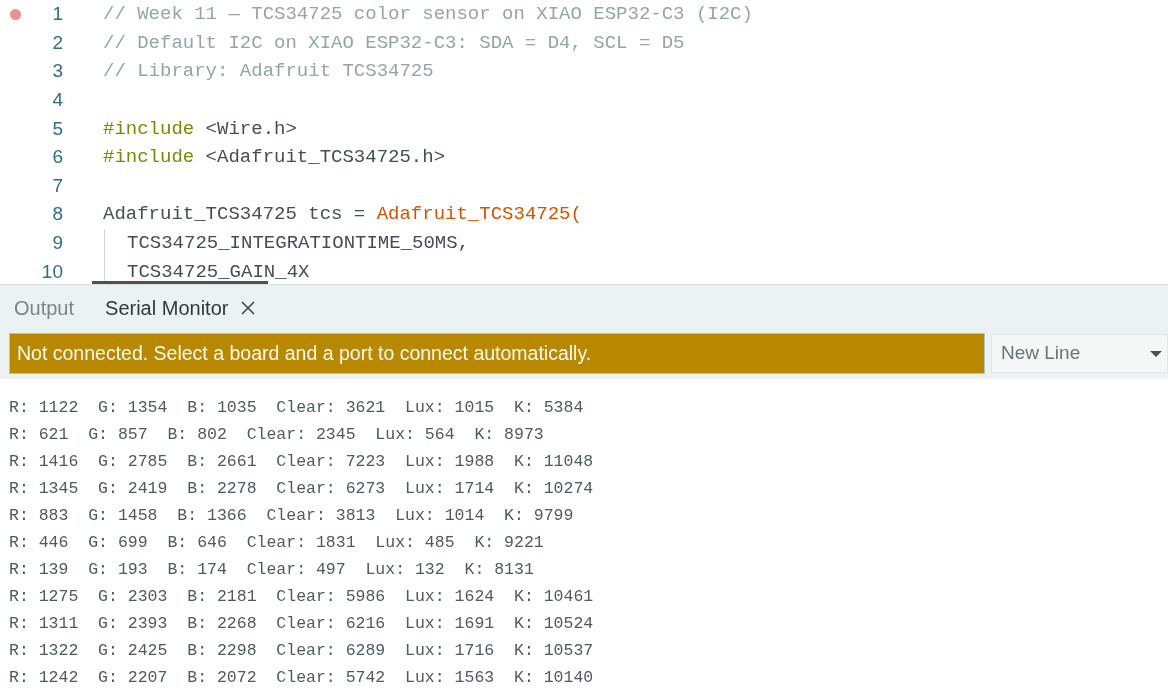  What do you see at coordinates (276, 435) in the screenshot?
I see `serial-output-line: R: 621 G: 857 B: 802 Clear: 2345 Lux: 564 K: 8973` at bounding box center [276, 435].